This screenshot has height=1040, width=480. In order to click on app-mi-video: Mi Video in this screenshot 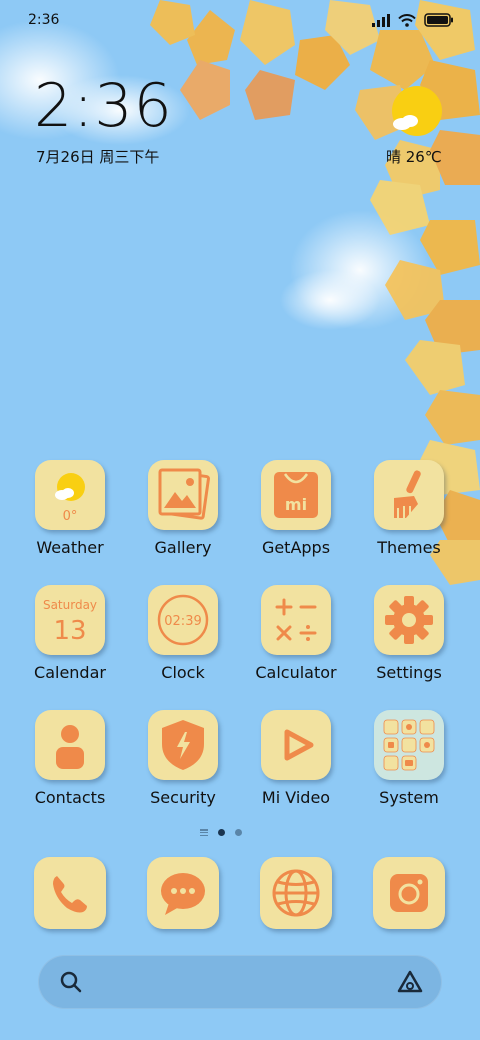, I will do `click(296, 765)`.